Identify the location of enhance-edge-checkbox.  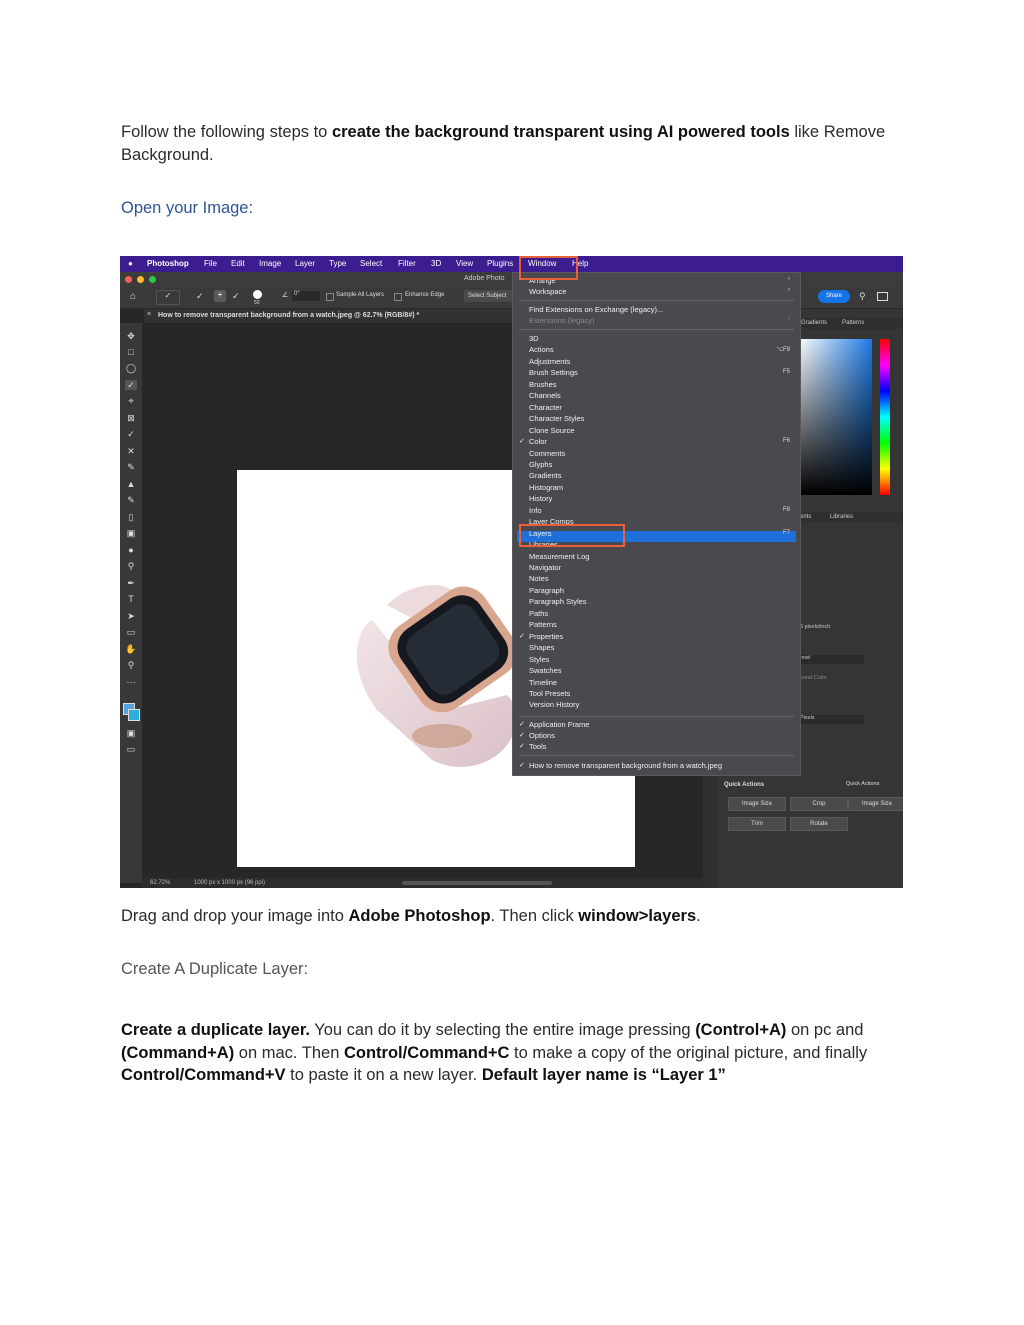
(398, 297).